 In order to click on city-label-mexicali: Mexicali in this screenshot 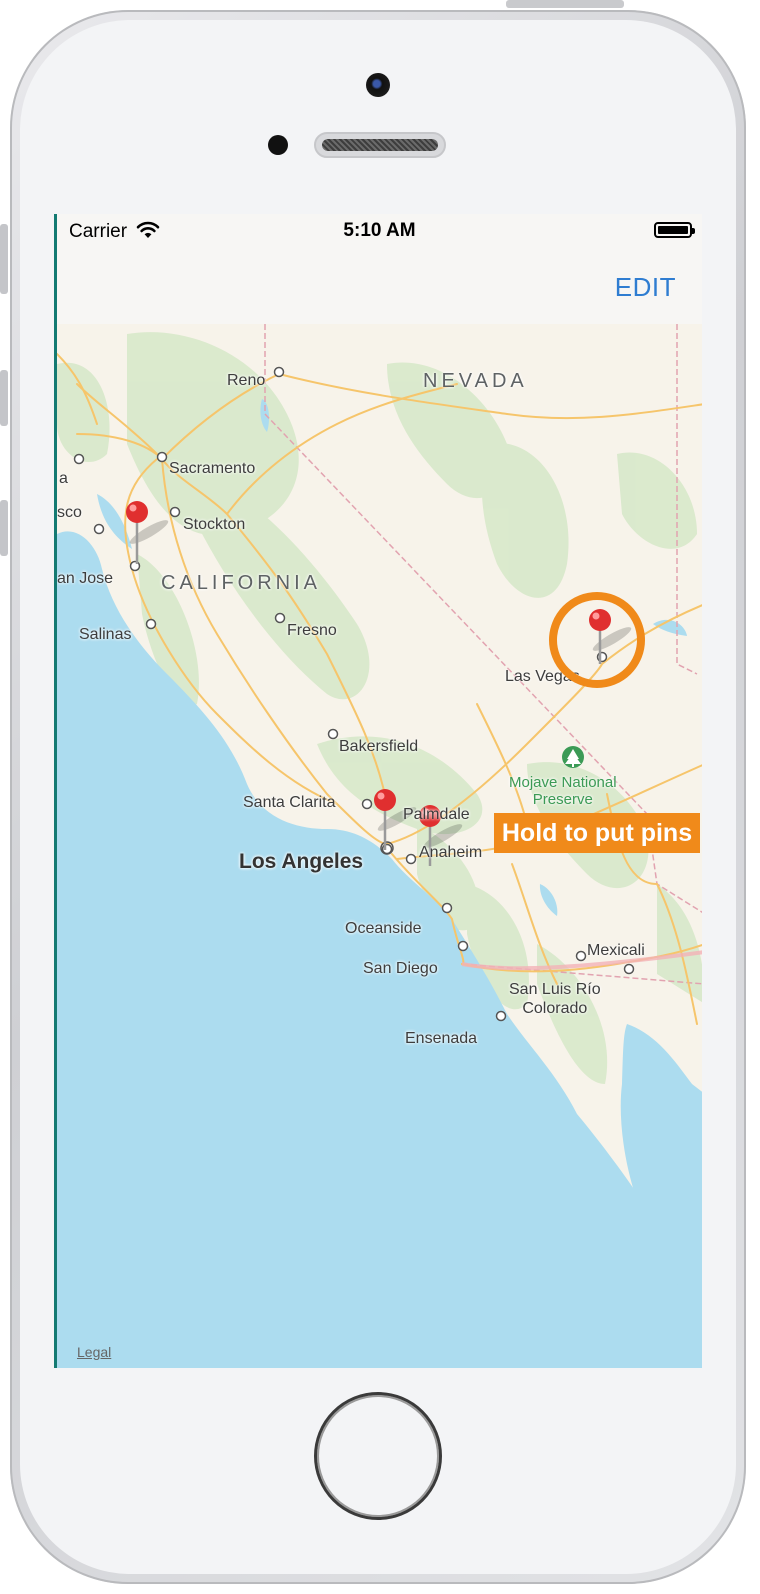, I will do `click(616, 950)`.